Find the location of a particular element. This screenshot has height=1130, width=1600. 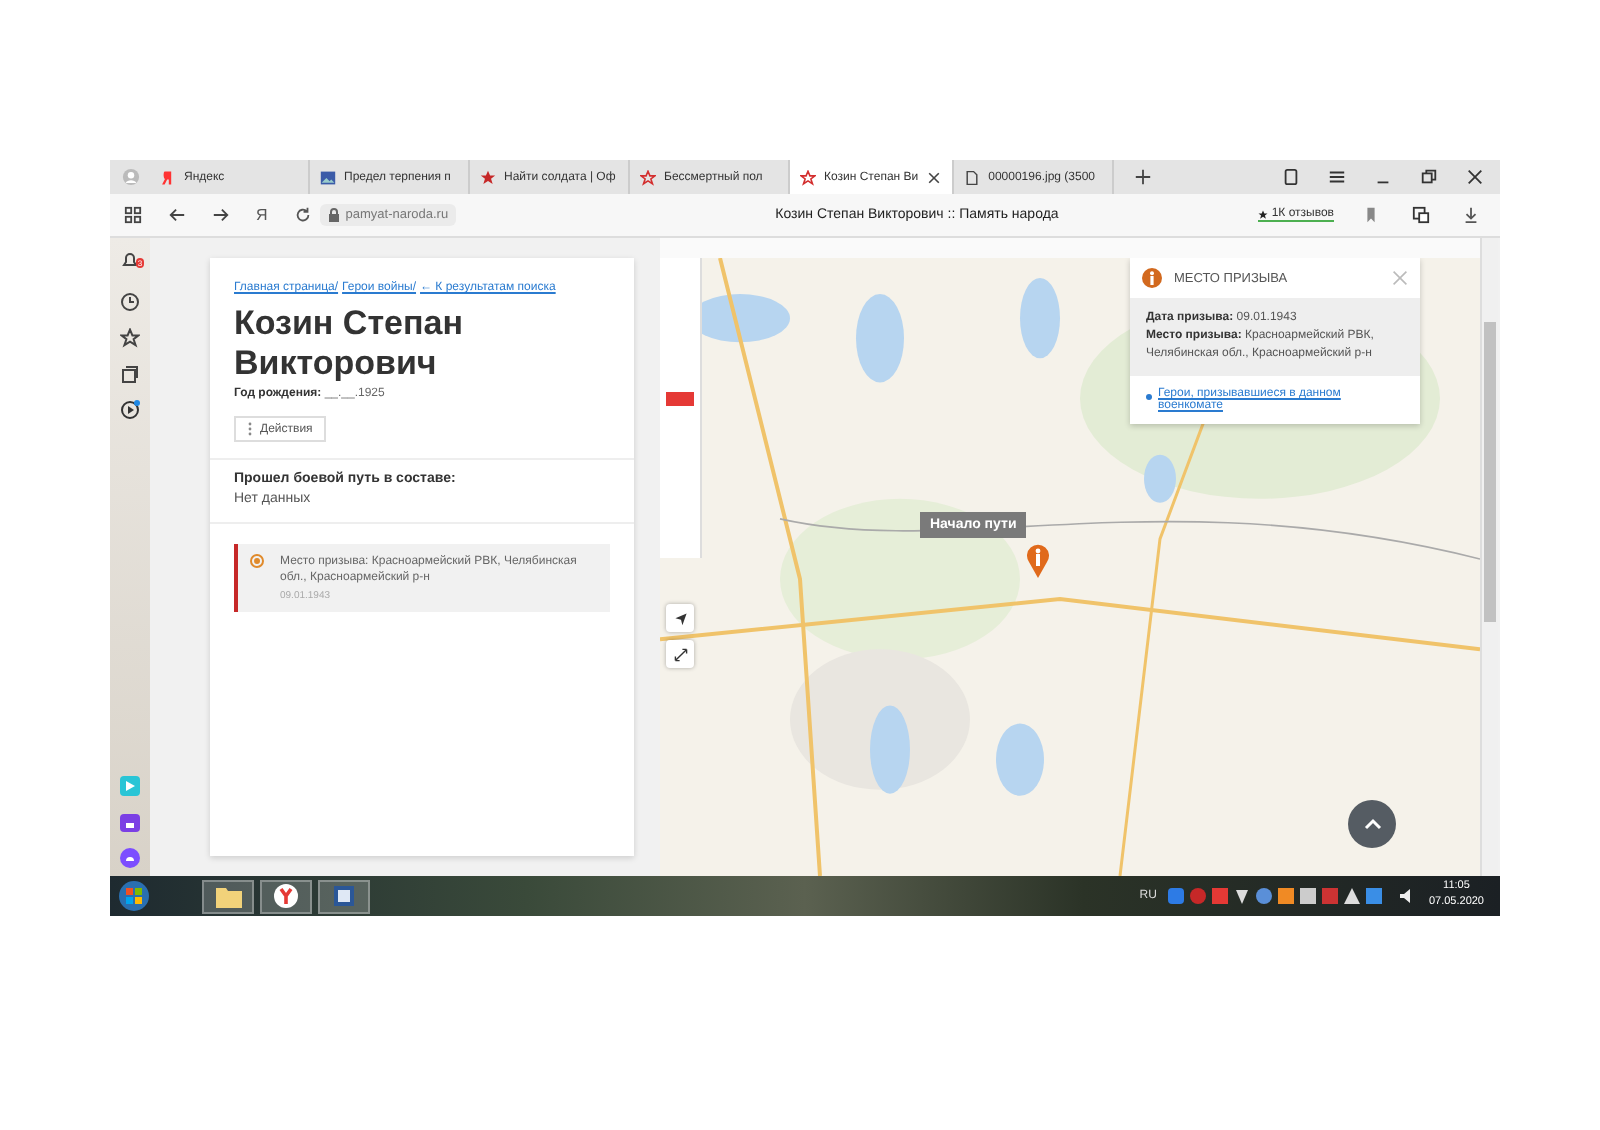

forward-icon is located at coordinates (221, 215).